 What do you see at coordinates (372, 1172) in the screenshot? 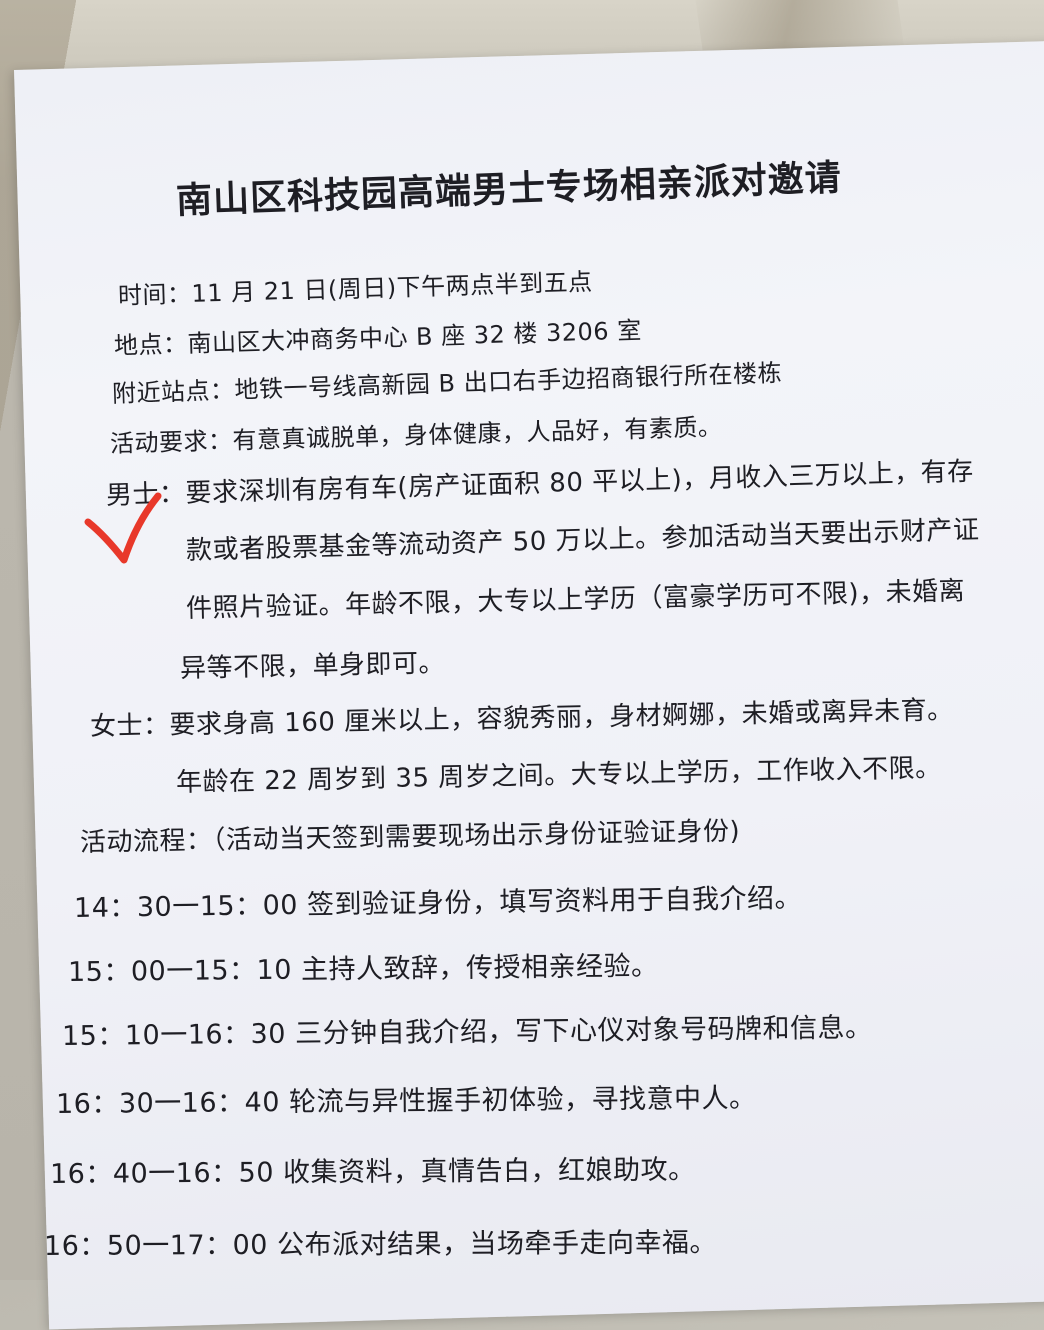
I see `schedule-item: 16：40一16：50 收集资料，真情告白，红娘助攻。` at bounding box center [372, 1172].